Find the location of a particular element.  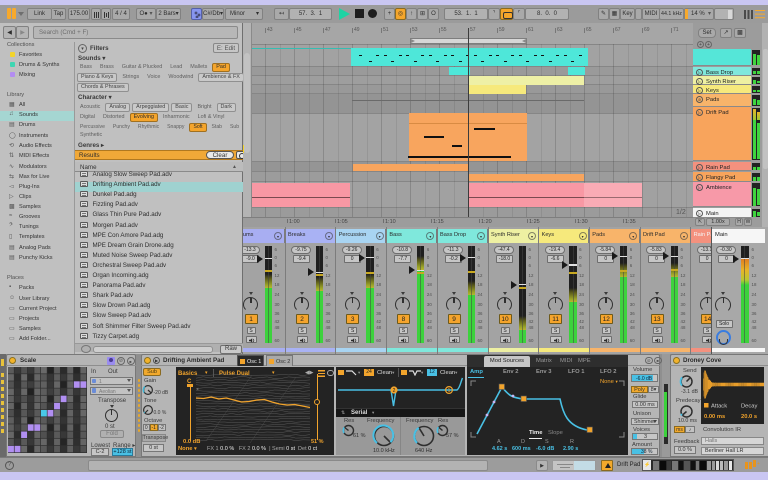

svg-text: 0.00 ms is located at coordinates (714, 417).